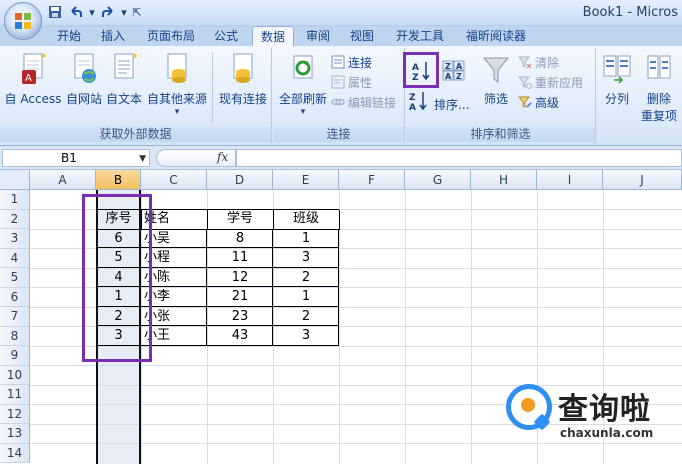  Describe the element at coordinates (273, 36) in the screenshot. I see `tab-data: 数据` at that location.